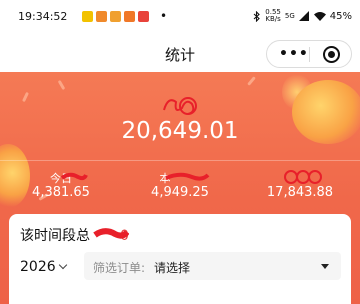 Image resolution: width=360 pixels, height=304 pixels. What do you see at coordinates (289, 16) in the screenshot?
I see `network-type: 5G` at bounding box center [289, 16].